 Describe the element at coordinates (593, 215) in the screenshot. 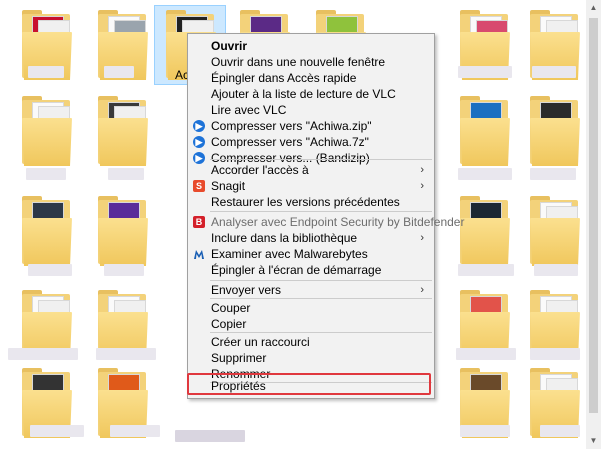

I see `scrollbar-thumb` at that location.